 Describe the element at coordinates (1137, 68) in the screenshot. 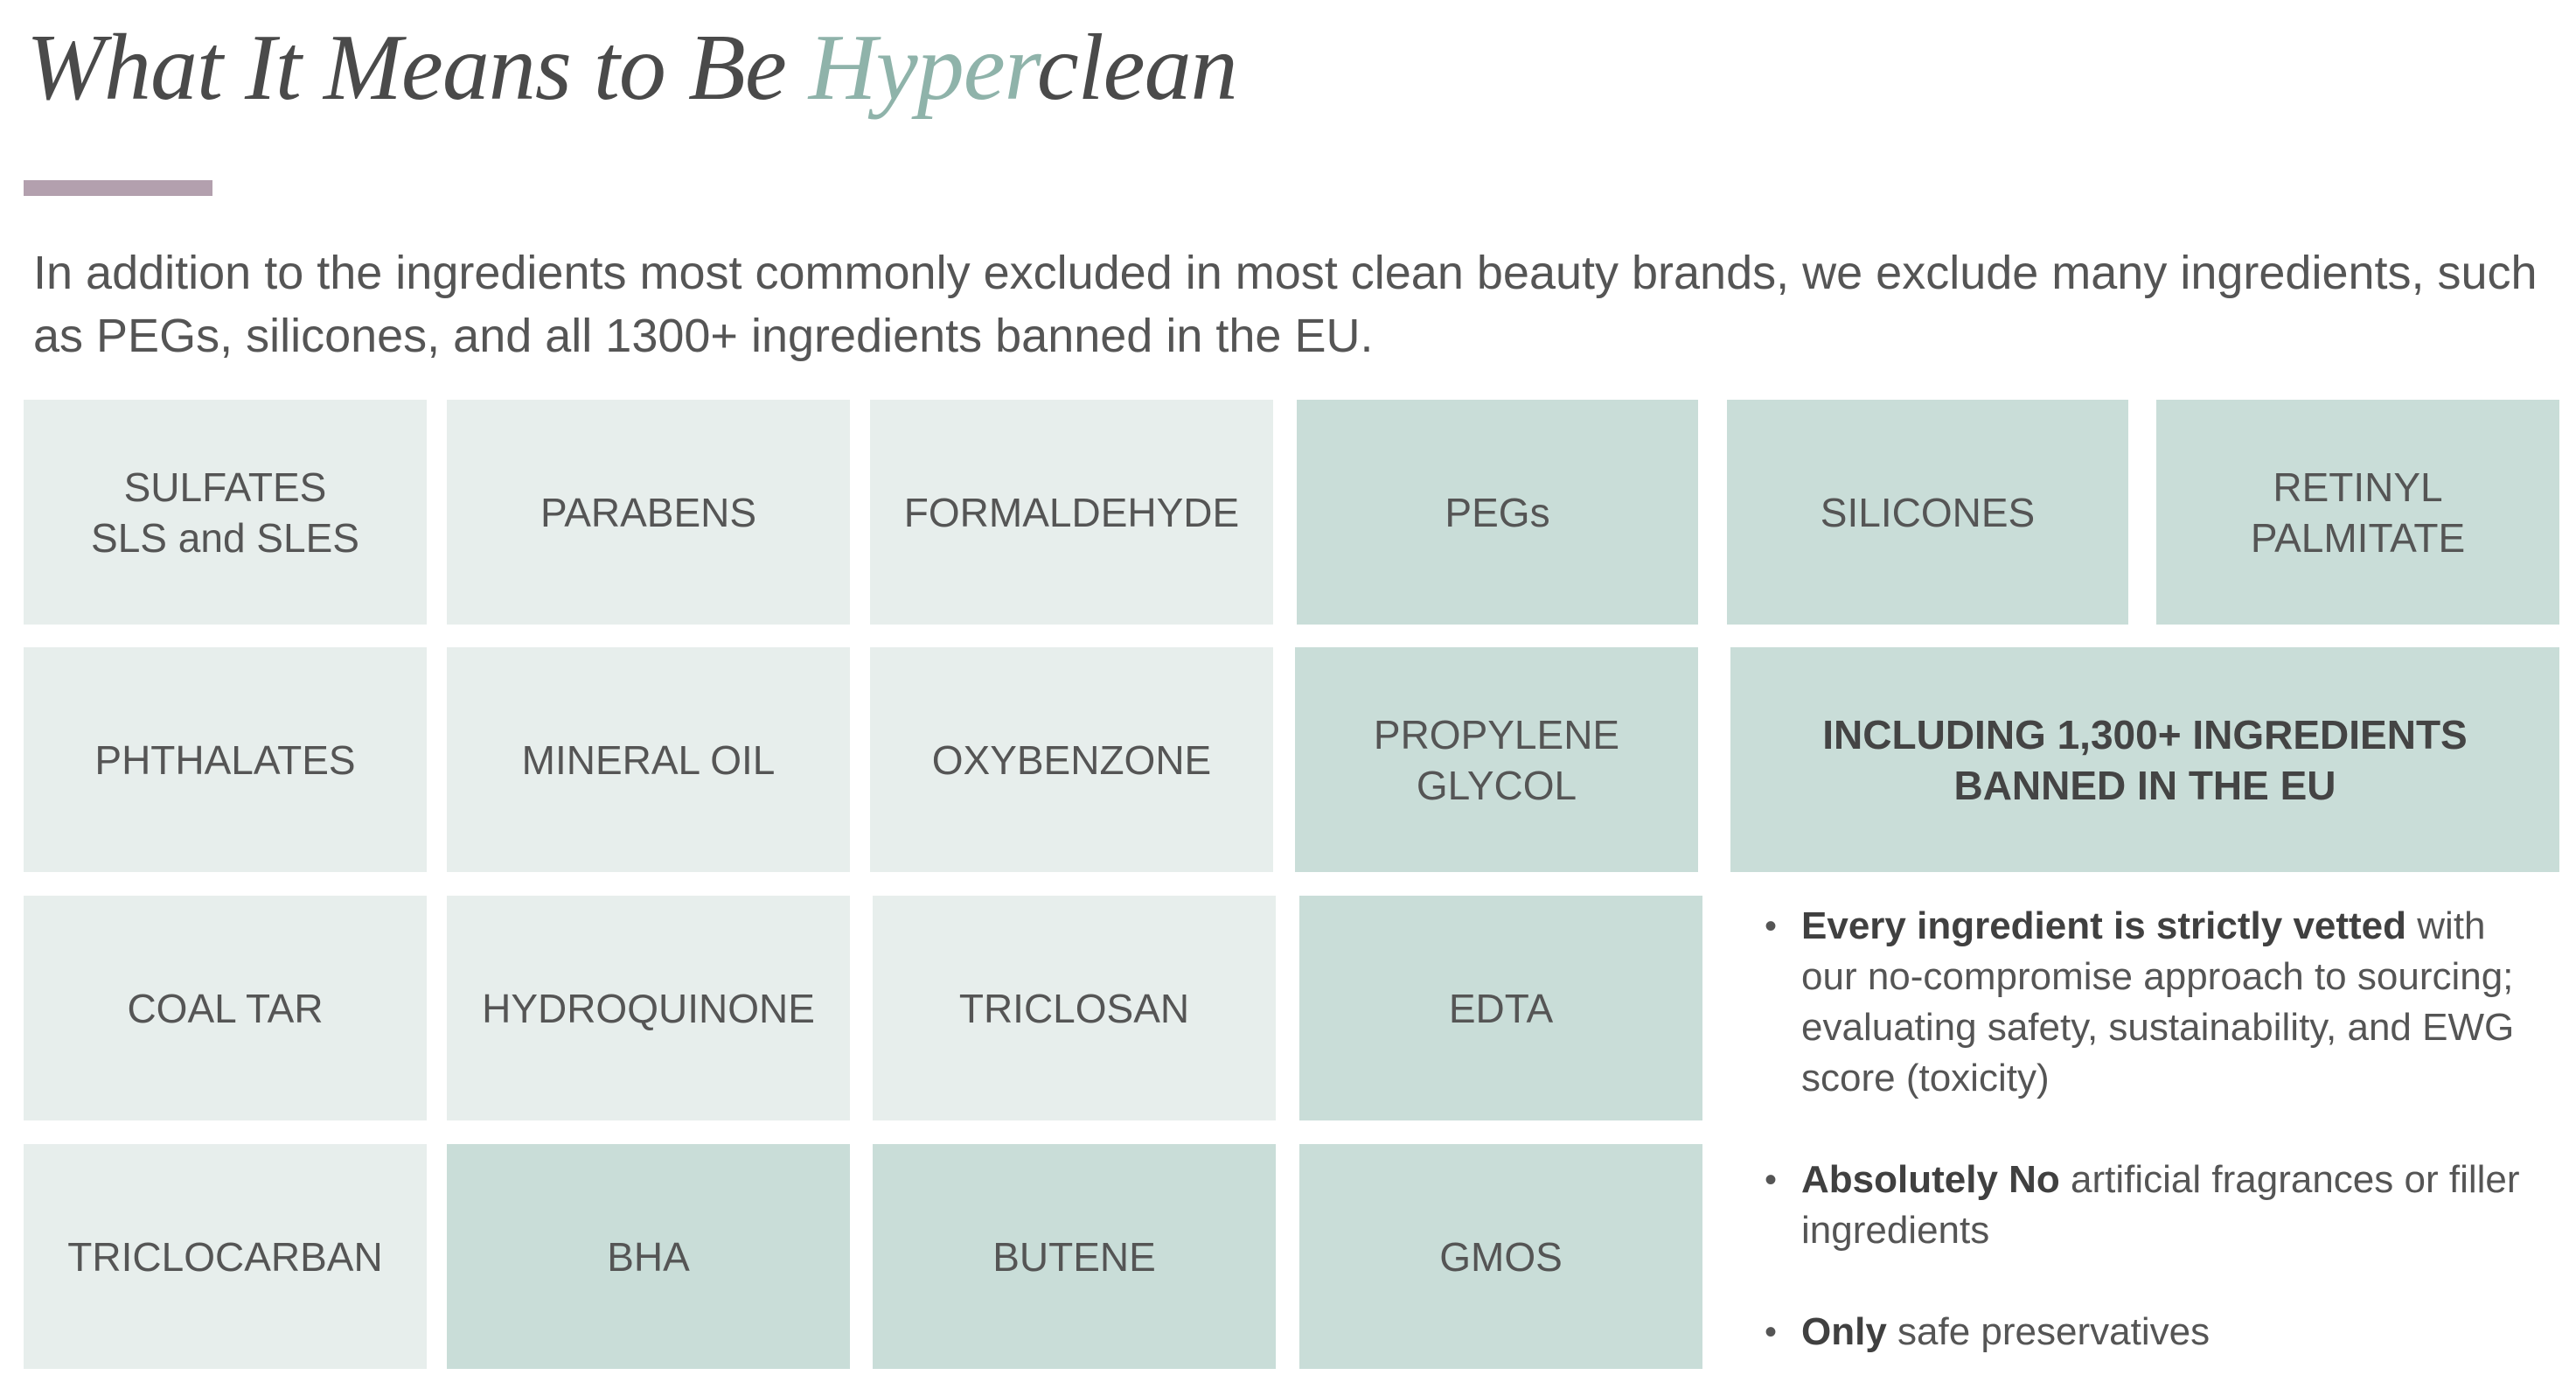

I see `title-part-2: clean` at that location.